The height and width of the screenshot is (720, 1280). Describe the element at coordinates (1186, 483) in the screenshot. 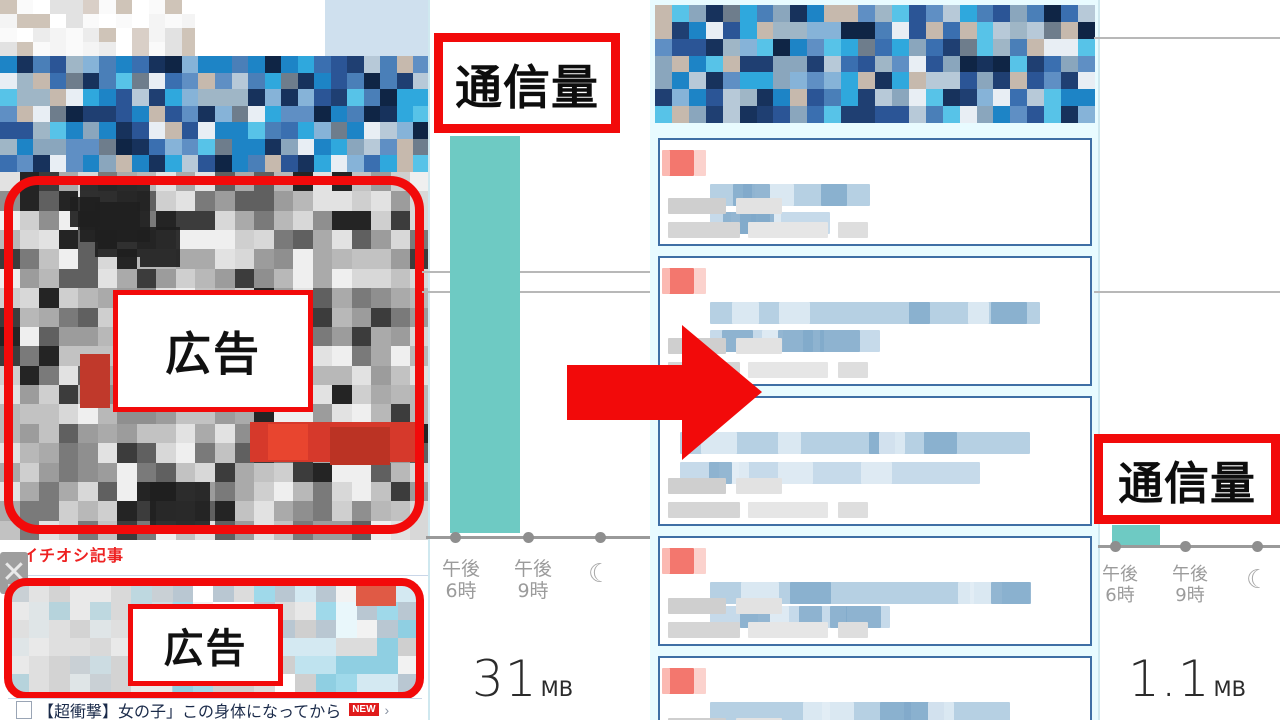

I see `data-usage-callout-after-text: 通信量` at that location.